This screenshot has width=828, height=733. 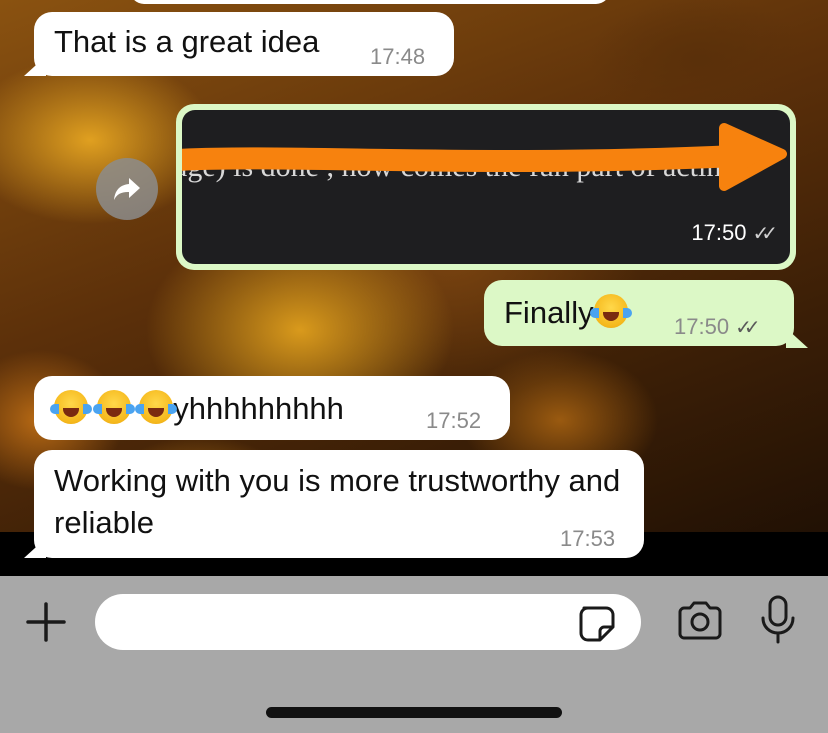 I want to click on microphone-icon, so click(x=778, y=619).